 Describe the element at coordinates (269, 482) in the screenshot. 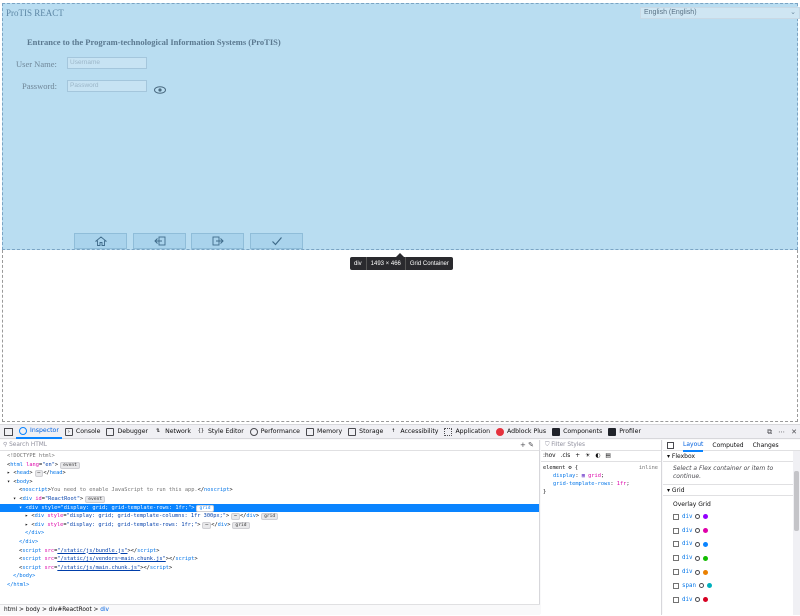

I see `tree-row: ▾ <body>` at that location.